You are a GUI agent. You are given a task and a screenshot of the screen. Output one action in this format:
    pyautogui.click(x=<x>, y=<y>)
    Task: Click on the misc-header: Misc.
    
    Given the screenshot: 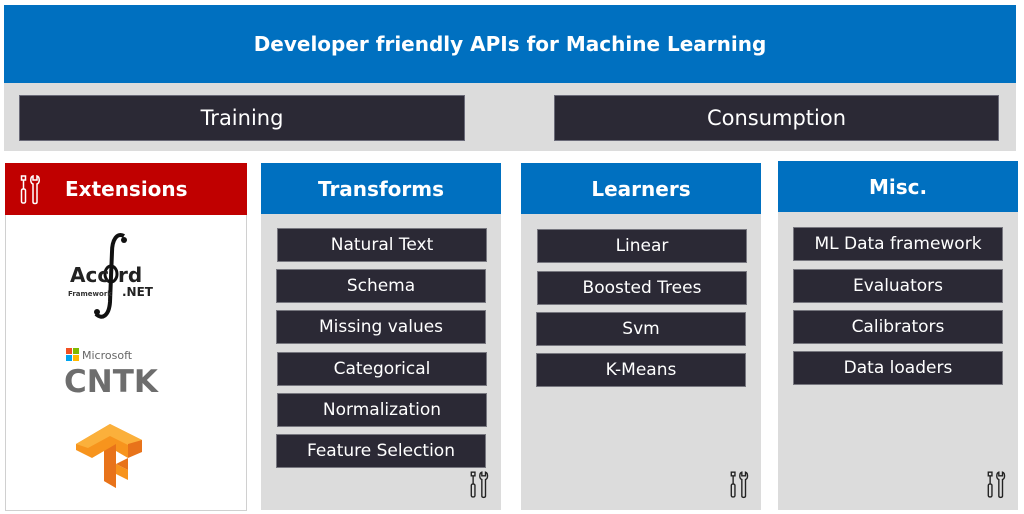 What is the action you would take?
    pyautogui.click(x=898, y=186)
    